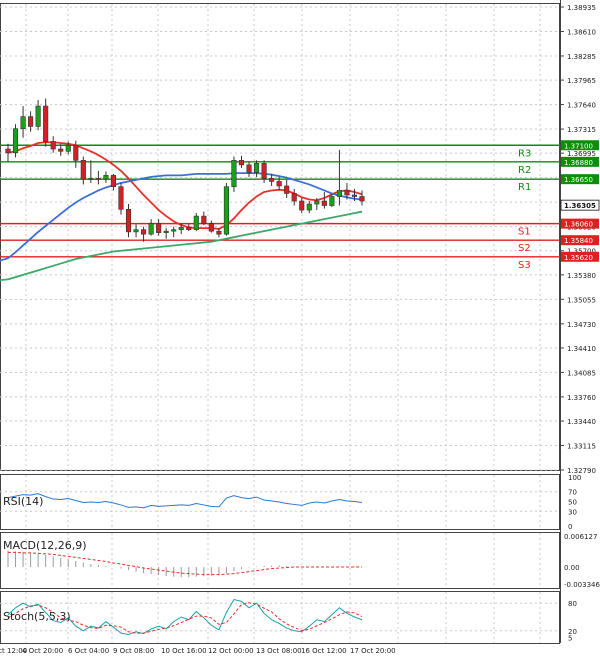 The image size is (600, 664). What do you see at coordinates (582, 585) in the screenshot?
I see `macd-tick-label: -0.003346` at bounding box center [582, 585].